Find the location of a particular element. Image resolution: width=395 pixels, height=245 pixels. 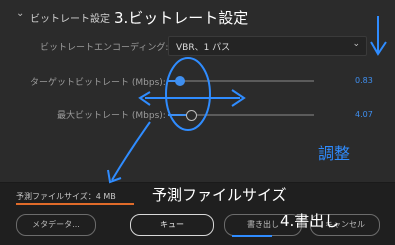

encoding-value: VBR、1 パス is located at coordinates (203, 48).